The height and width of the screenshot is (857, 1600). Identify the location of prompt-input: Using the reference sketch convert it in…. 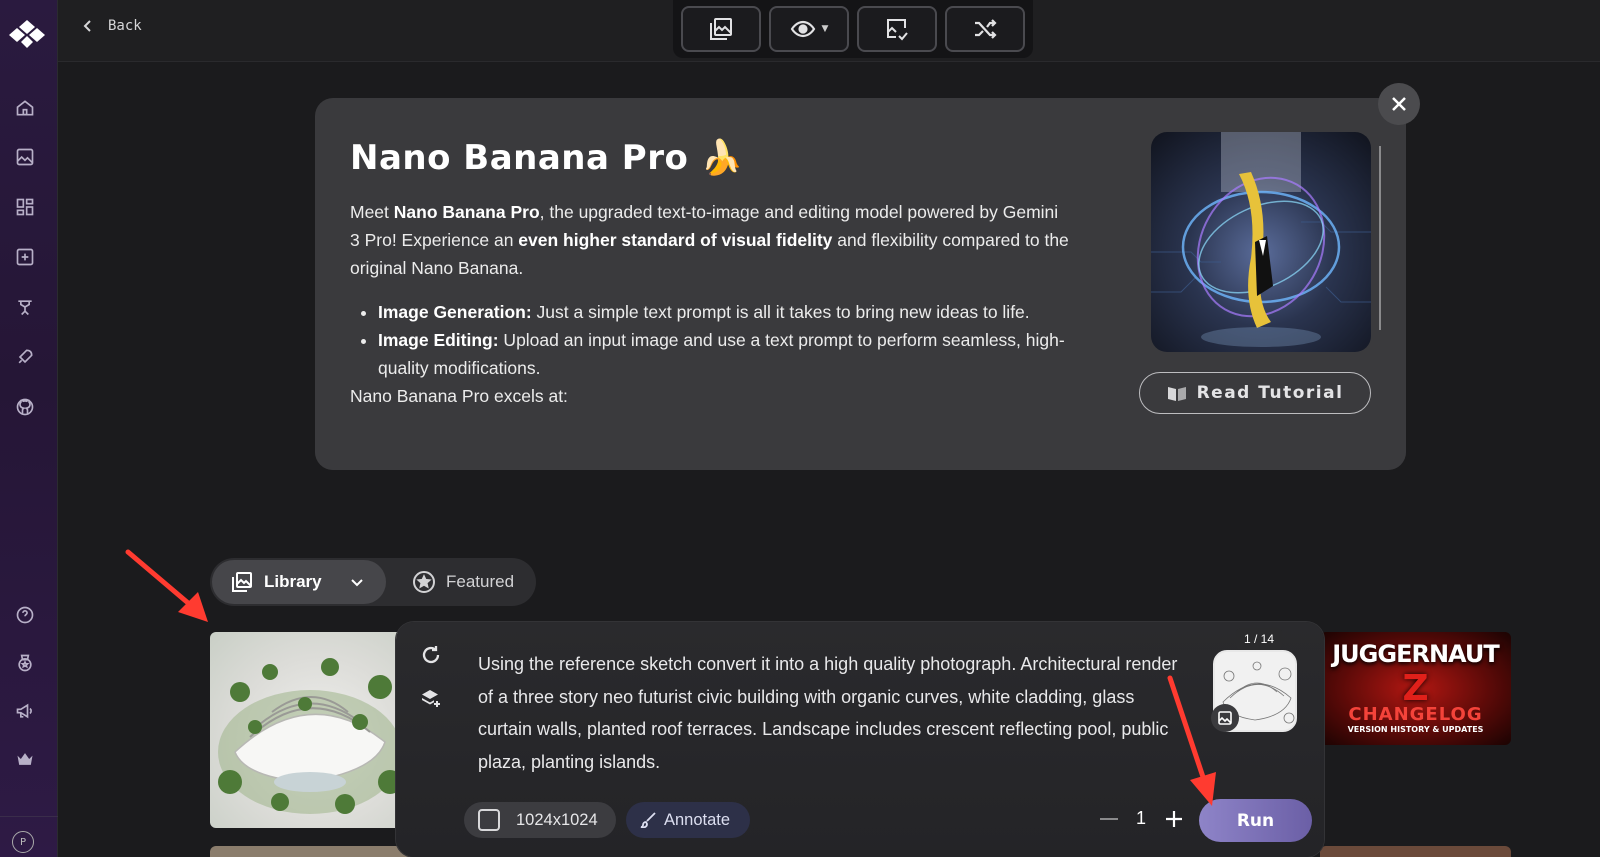
(828, 713).